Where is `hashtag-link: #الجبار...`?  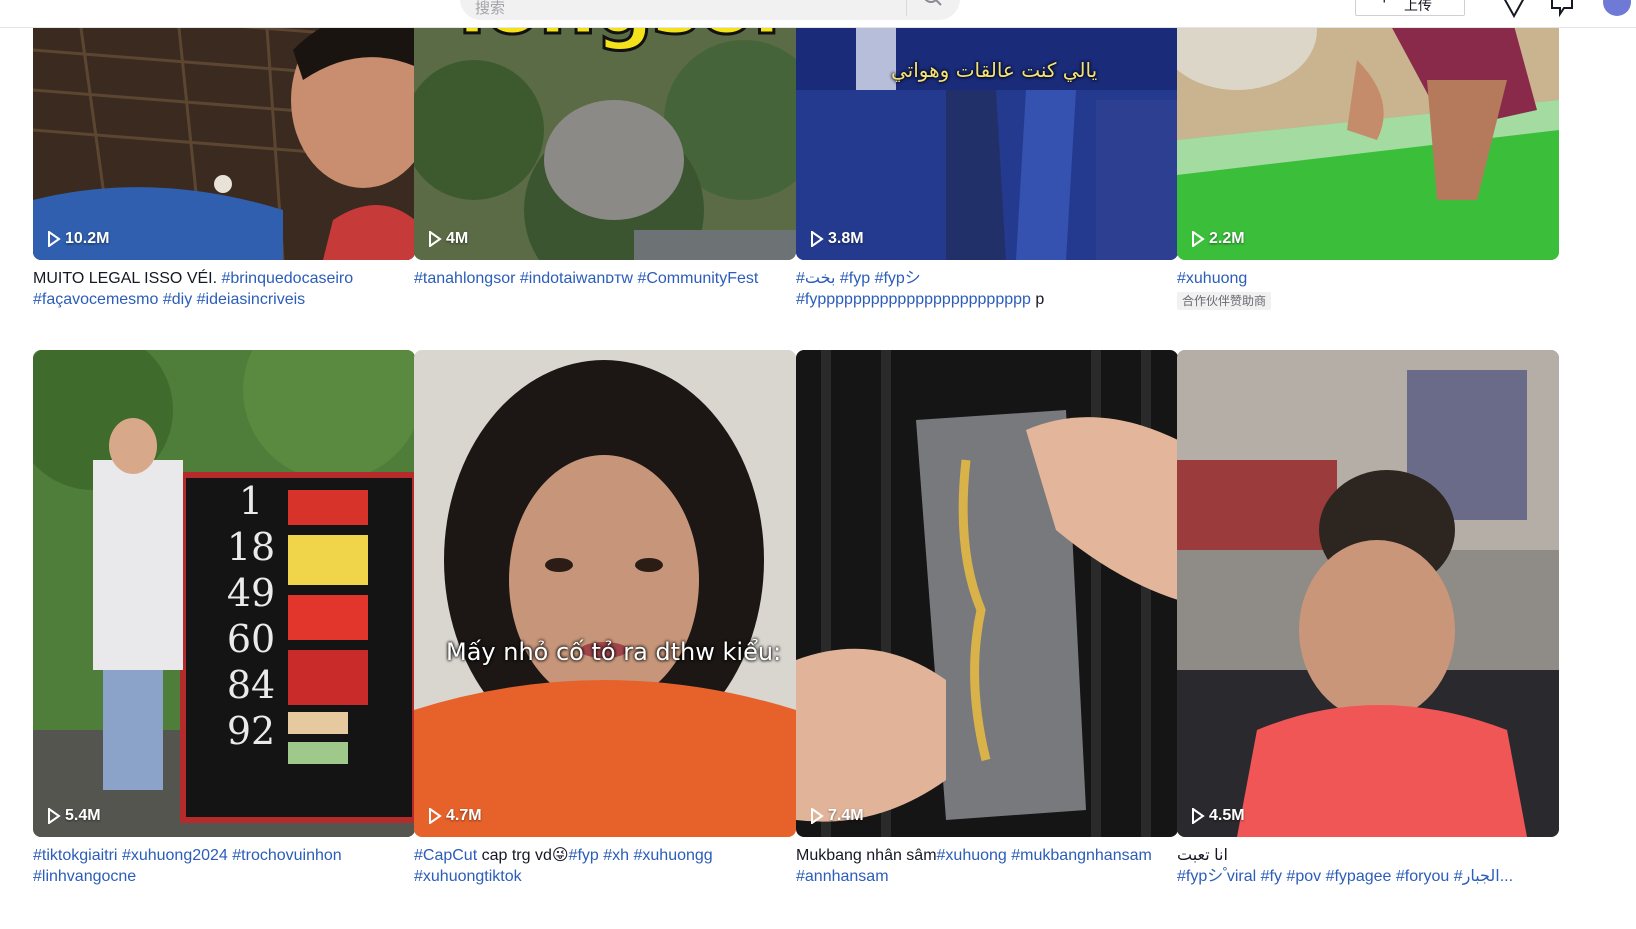
hashtag-link: #الجبار... is located at coordinates (1483, 876).